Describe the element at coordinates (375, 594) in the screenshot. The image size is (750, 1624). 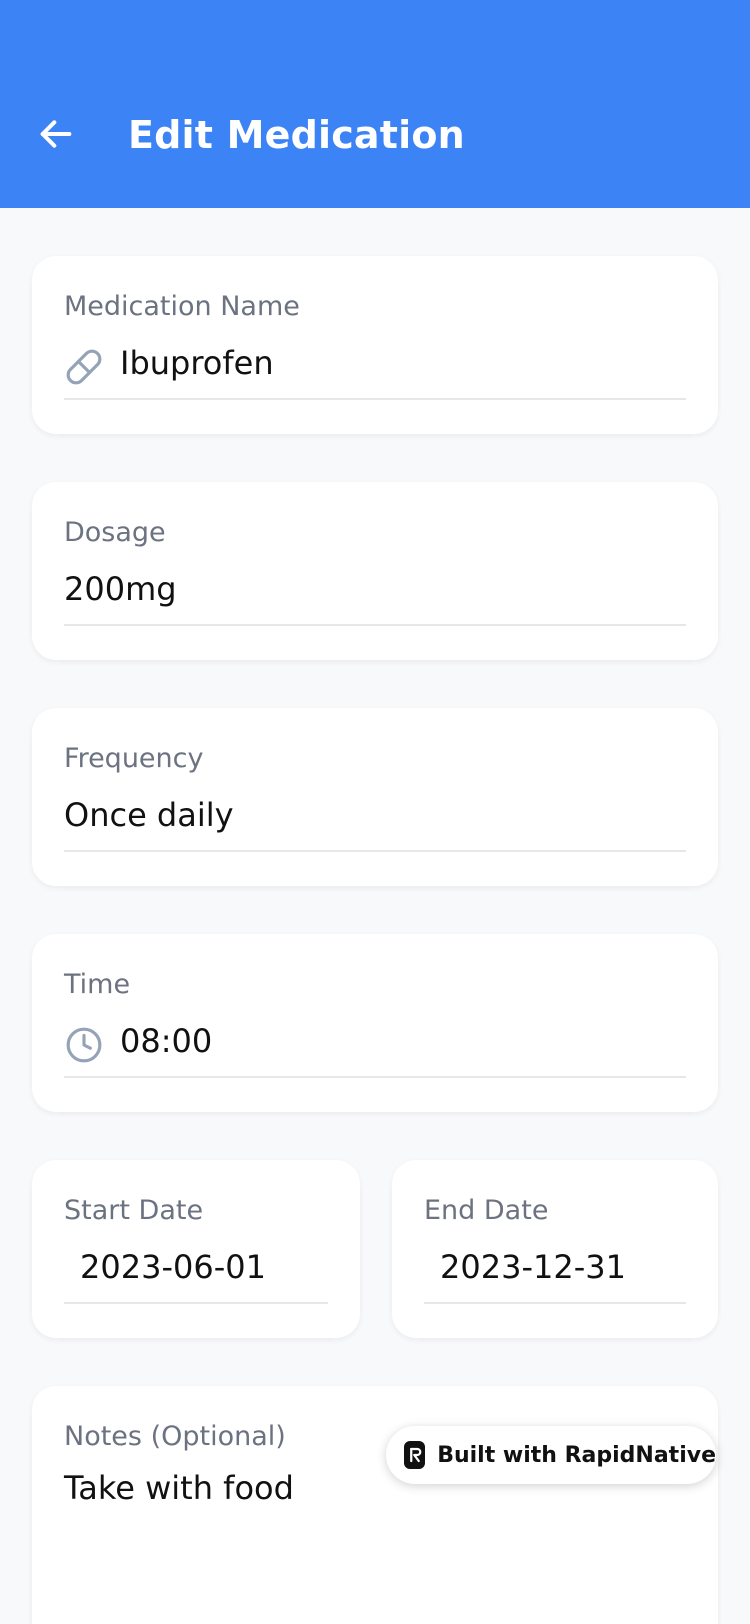
I see `dosage-input: 200mg` at that location.